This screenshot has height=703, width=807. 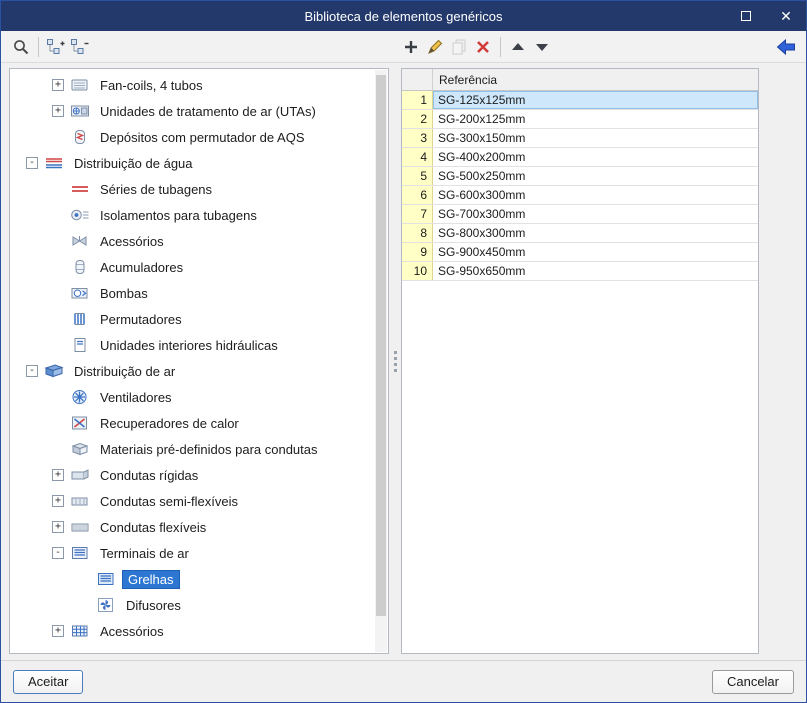 What do you see at coordinates (80, 85) in the screenshot?
I see `fan-coil-icon` at bounding box center [80, 85].